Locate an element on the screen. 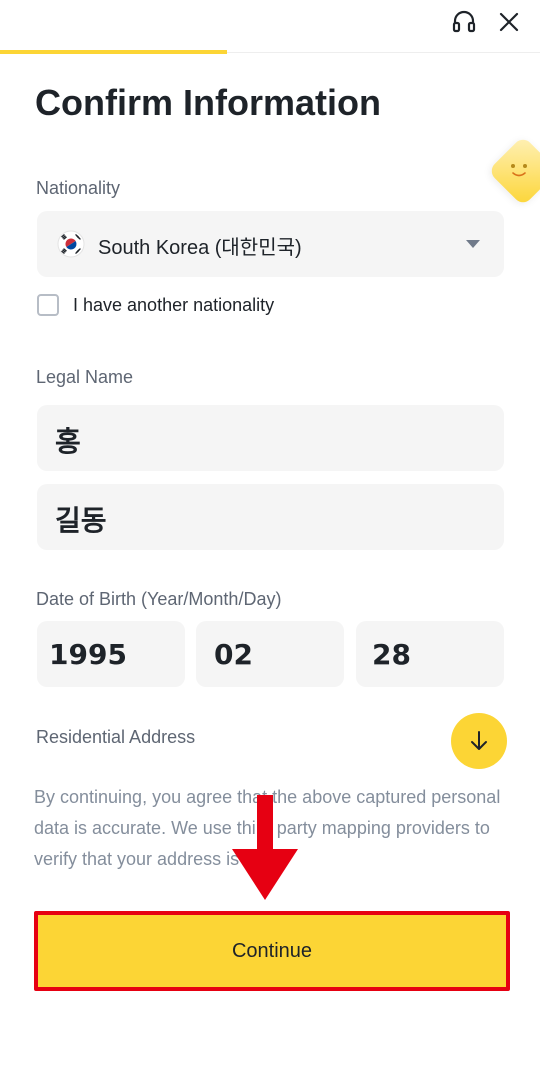  chevron-down-icon is located at coordinates (473, 244).